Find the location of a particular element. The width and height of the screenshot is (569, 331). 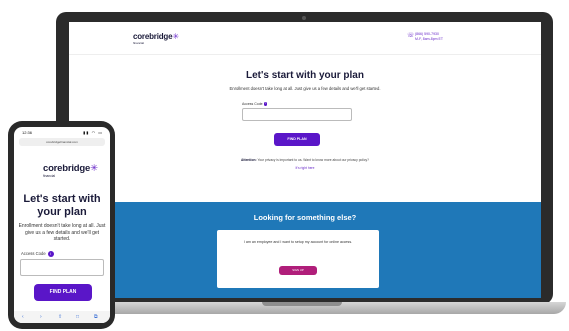

camera-dot is located at coordinates (304, 18).